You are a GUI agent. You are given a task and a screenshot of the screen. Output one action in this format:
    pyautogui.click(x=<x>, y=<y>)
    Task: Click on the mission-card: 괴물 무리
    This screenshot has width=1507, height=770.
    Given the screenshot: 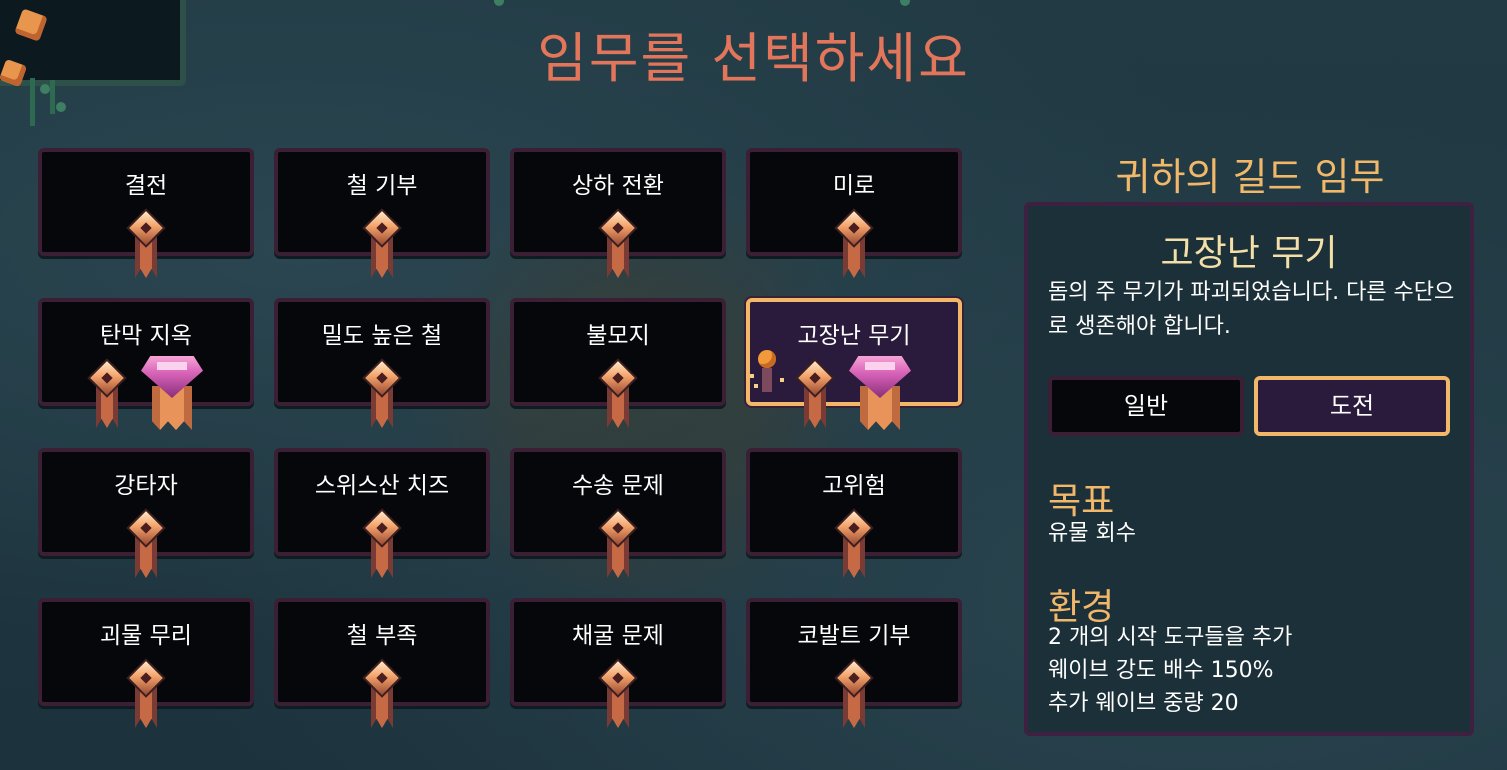 What is the action you would take?
    pyautogui.click(x=146, y=663)
    